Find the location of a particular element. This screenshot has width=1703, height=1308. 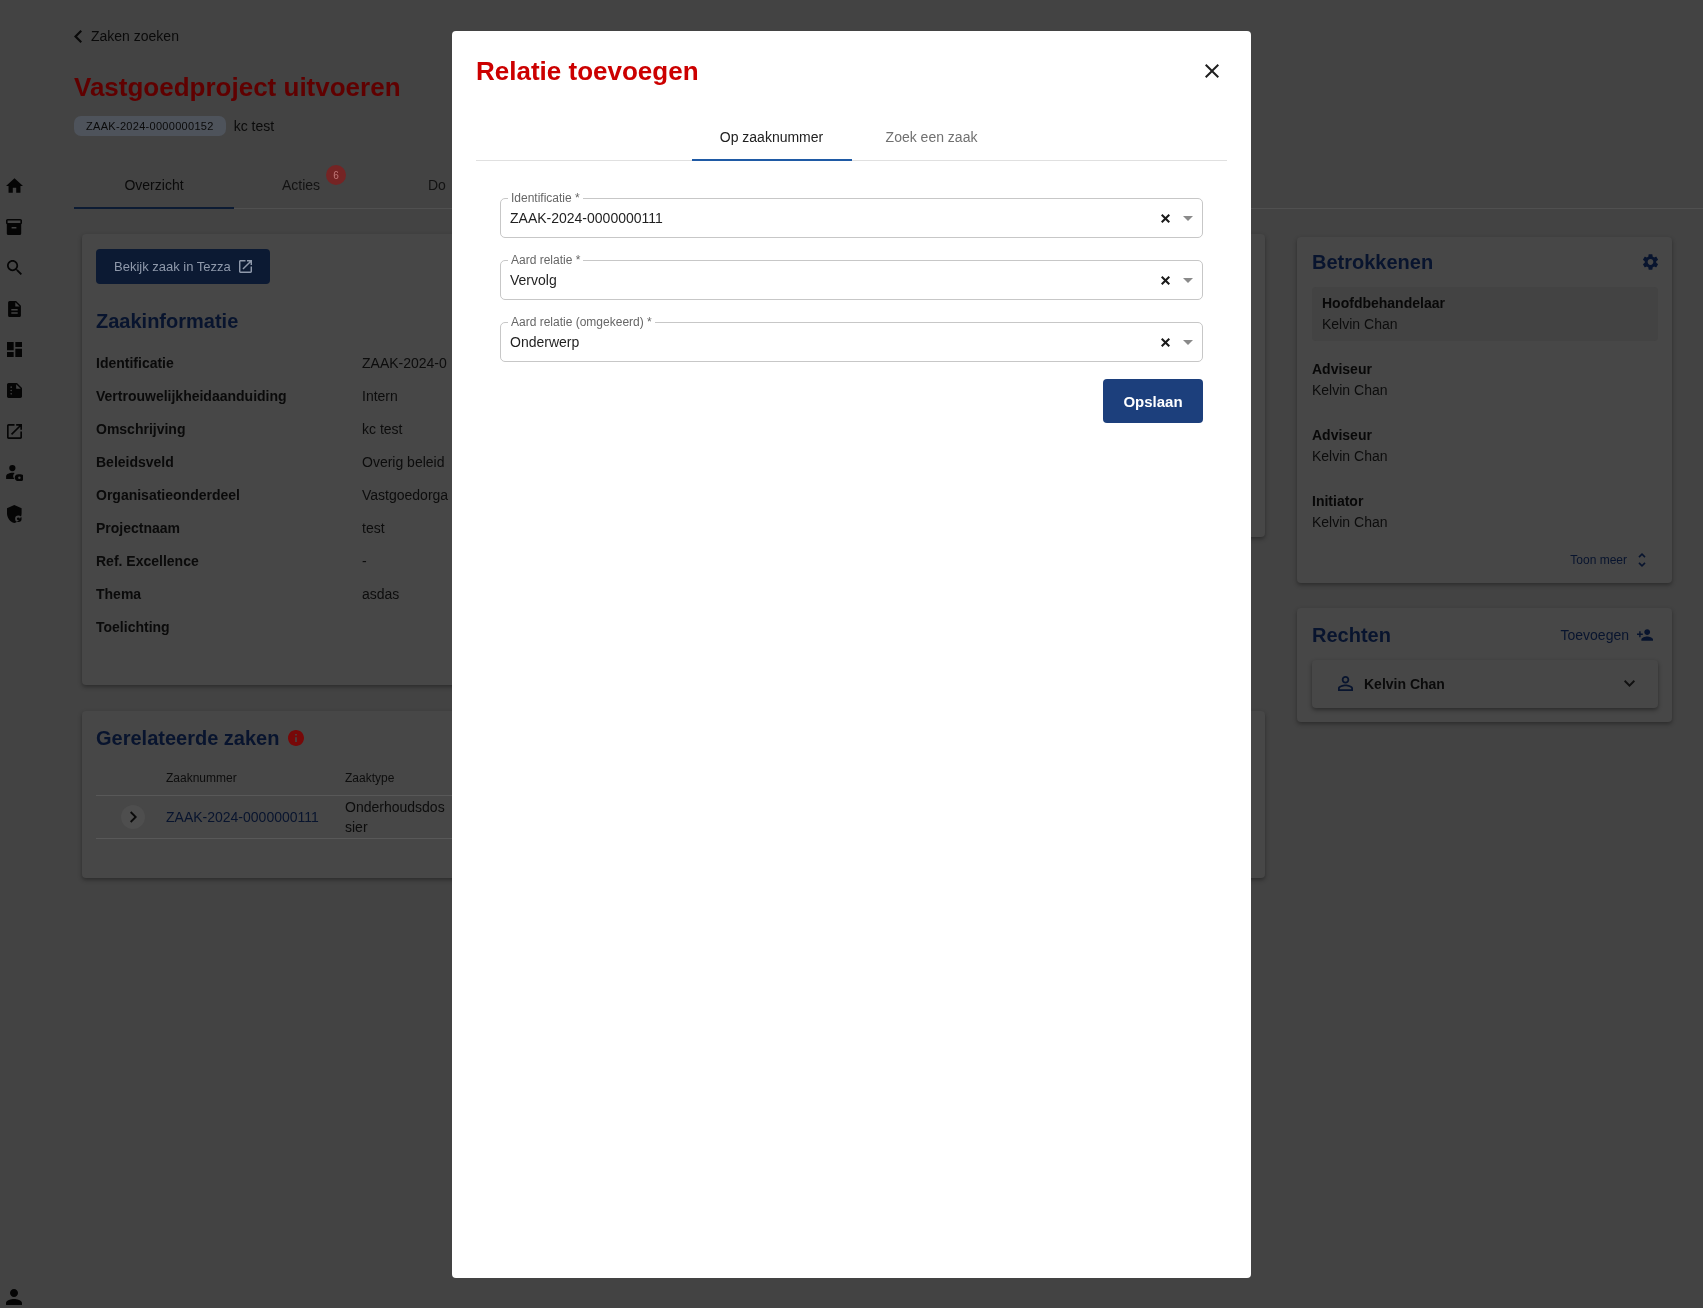

field-value: test is located at coordinates (373, 528).